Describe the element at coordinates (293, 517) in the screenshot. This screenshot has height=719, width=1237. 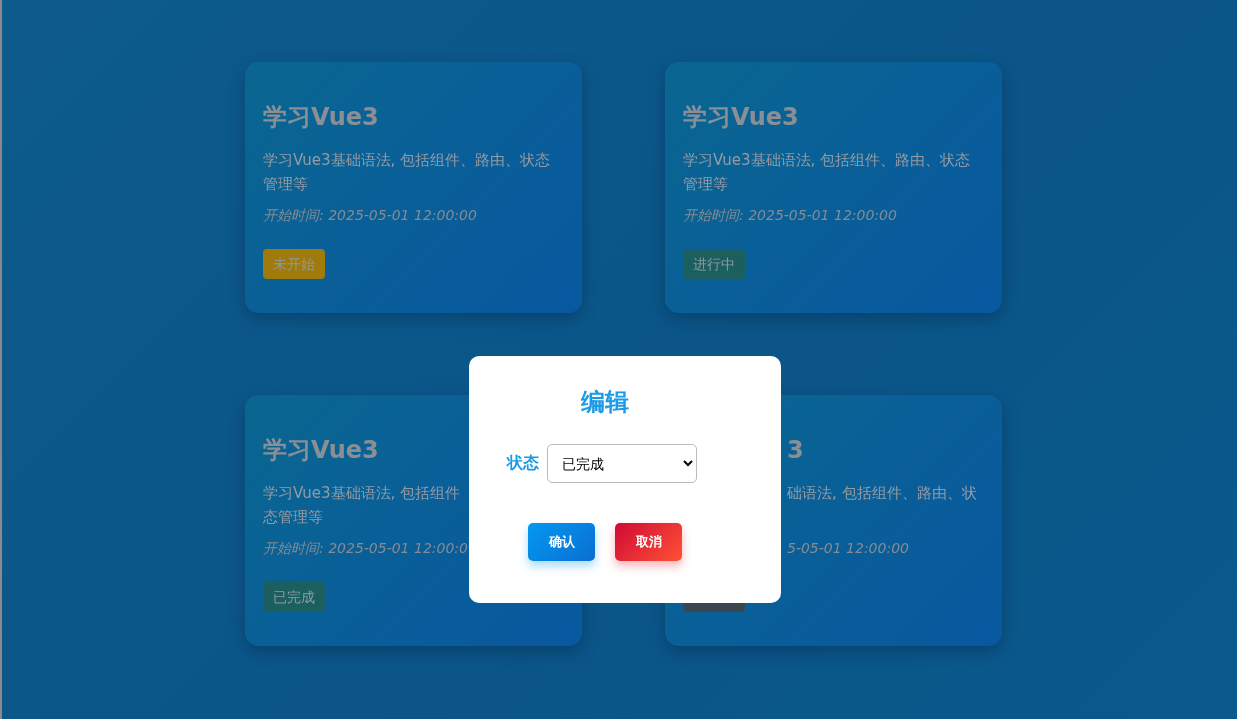
I see `card-description: 态管理等` at that location.